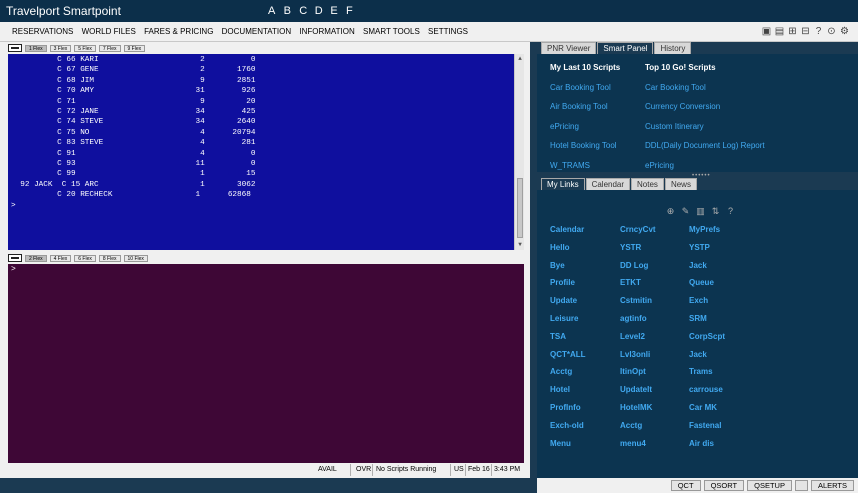 The image size is (858, 493). What do you see at coordinates (585, 341) in the screenshot?
I see `my-link: TSA` at bounding box center [585, 341].